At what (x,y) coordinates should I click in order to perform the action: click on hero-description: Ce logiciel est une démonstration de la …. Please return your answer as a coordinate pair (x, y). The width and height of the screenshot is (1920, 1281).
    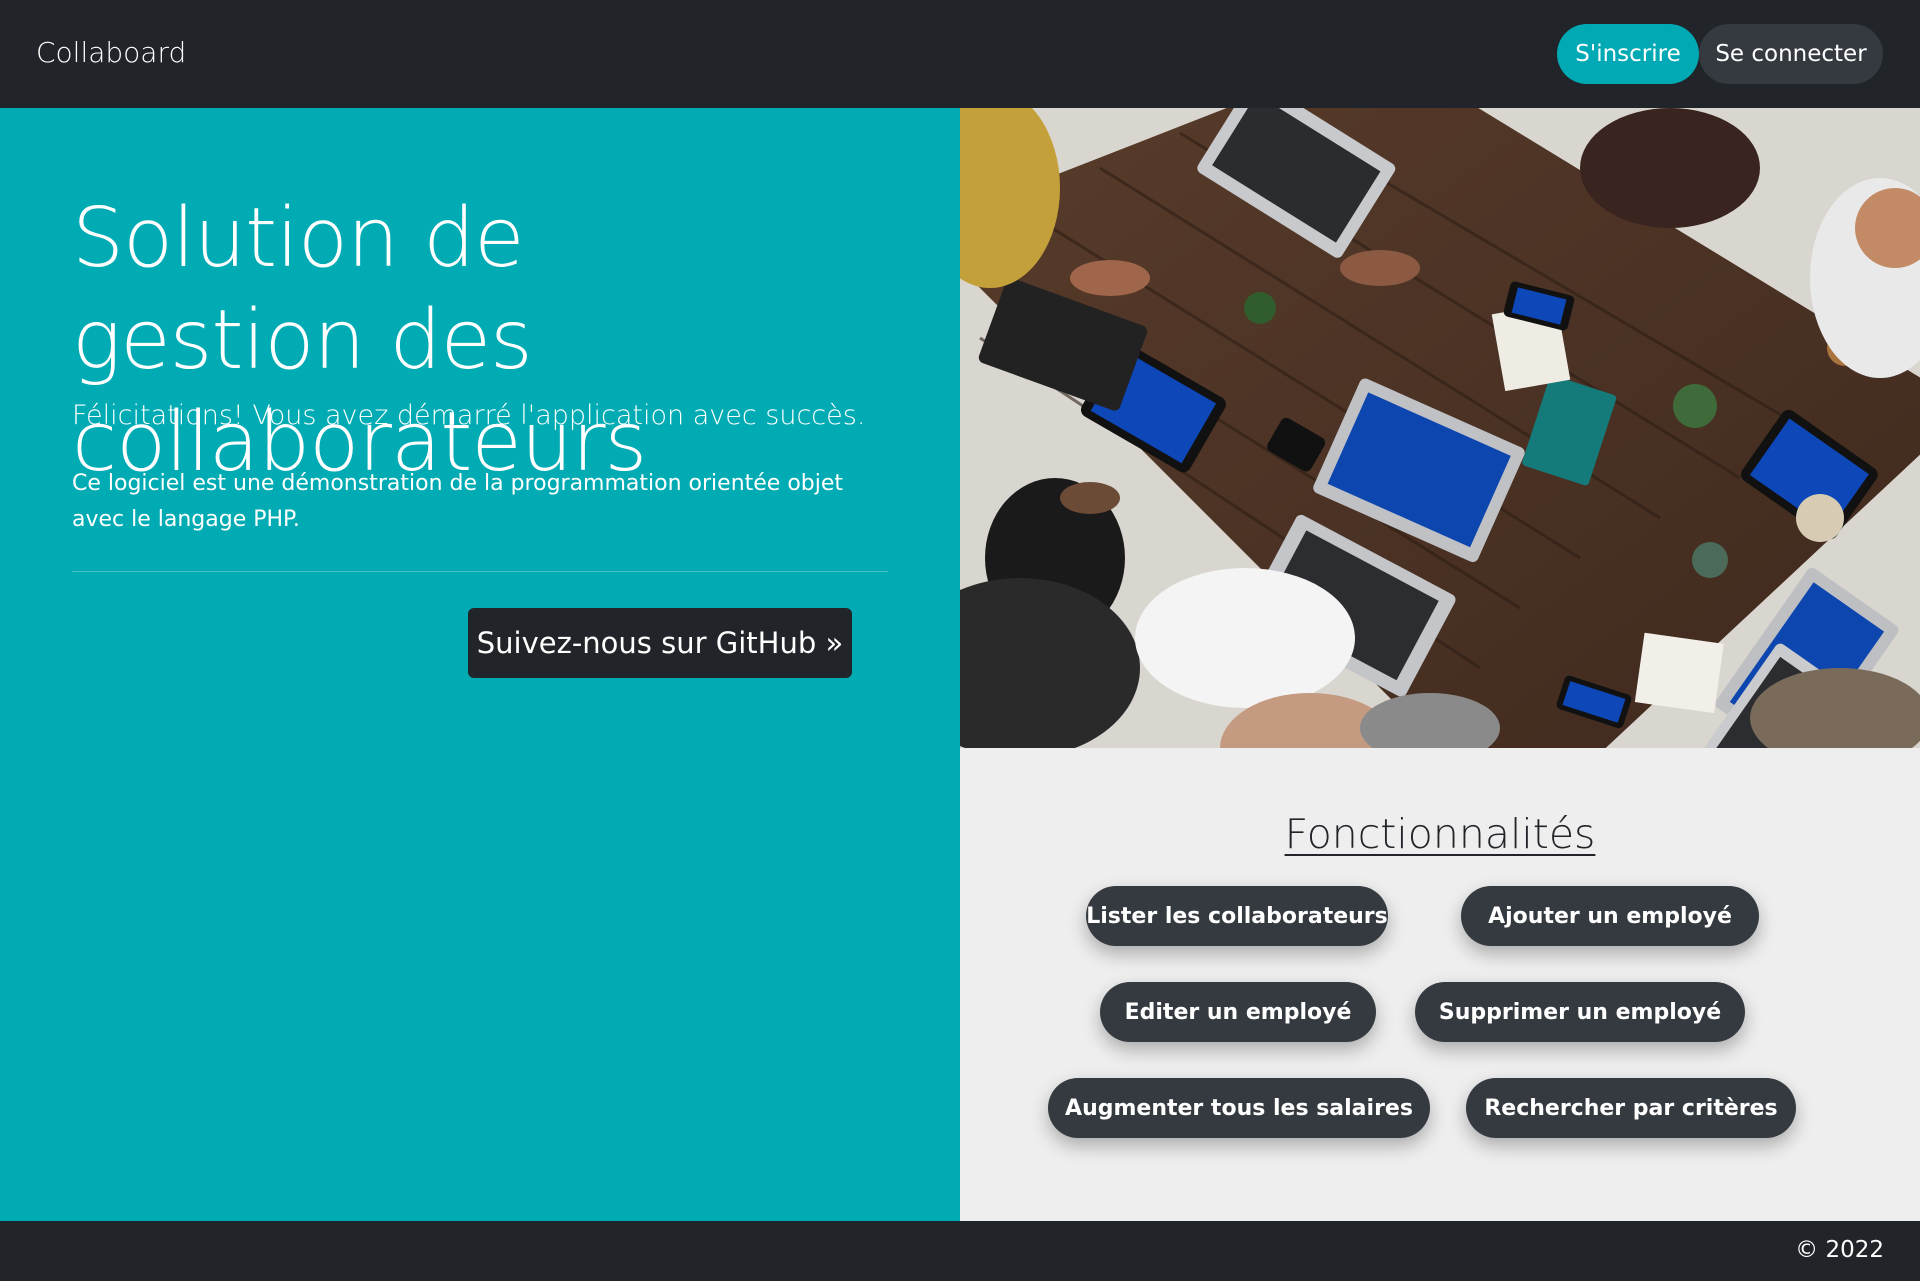
    Looking at the image, I should click on (458, 501).